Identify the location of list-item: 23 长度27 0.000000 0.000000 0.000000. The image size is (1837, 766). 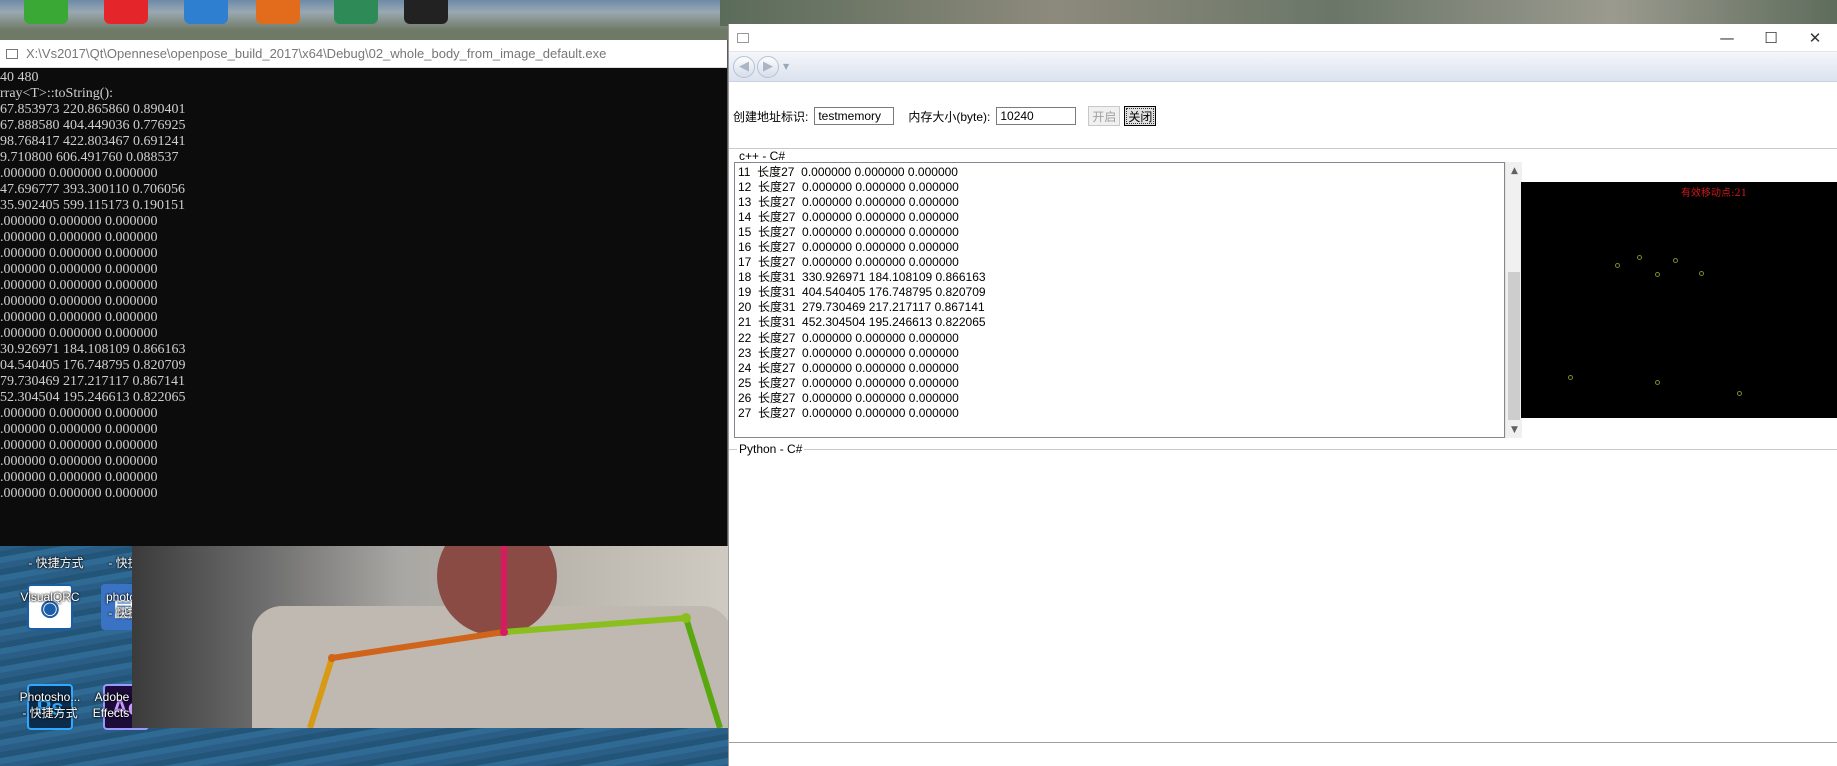
(1121, 353).